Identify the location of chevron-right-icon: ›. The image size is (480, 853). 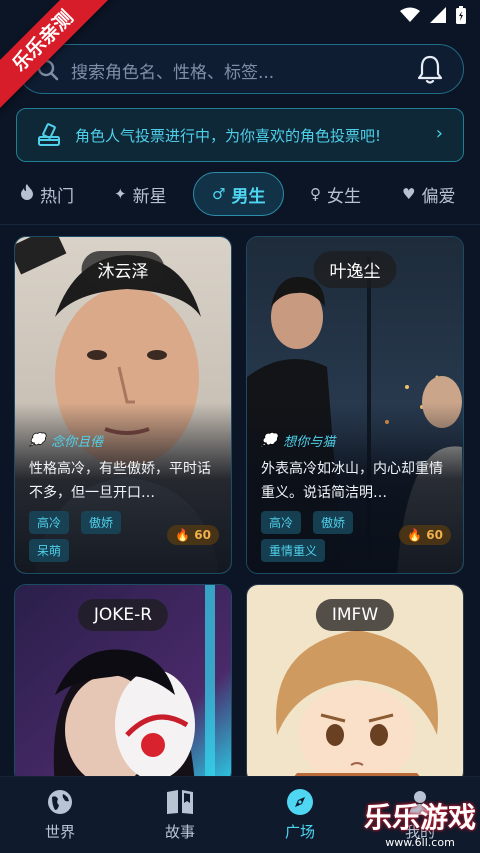
(439, 133).